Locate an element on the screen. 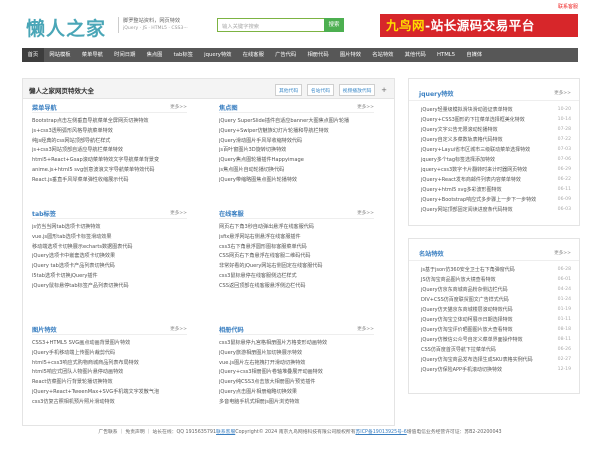 The height and width of the screenshot is (450, 600). effect-link: jQuery+React+TweenMax+SVG手机端文字发散气泡 is located at coordinates (109, 393).